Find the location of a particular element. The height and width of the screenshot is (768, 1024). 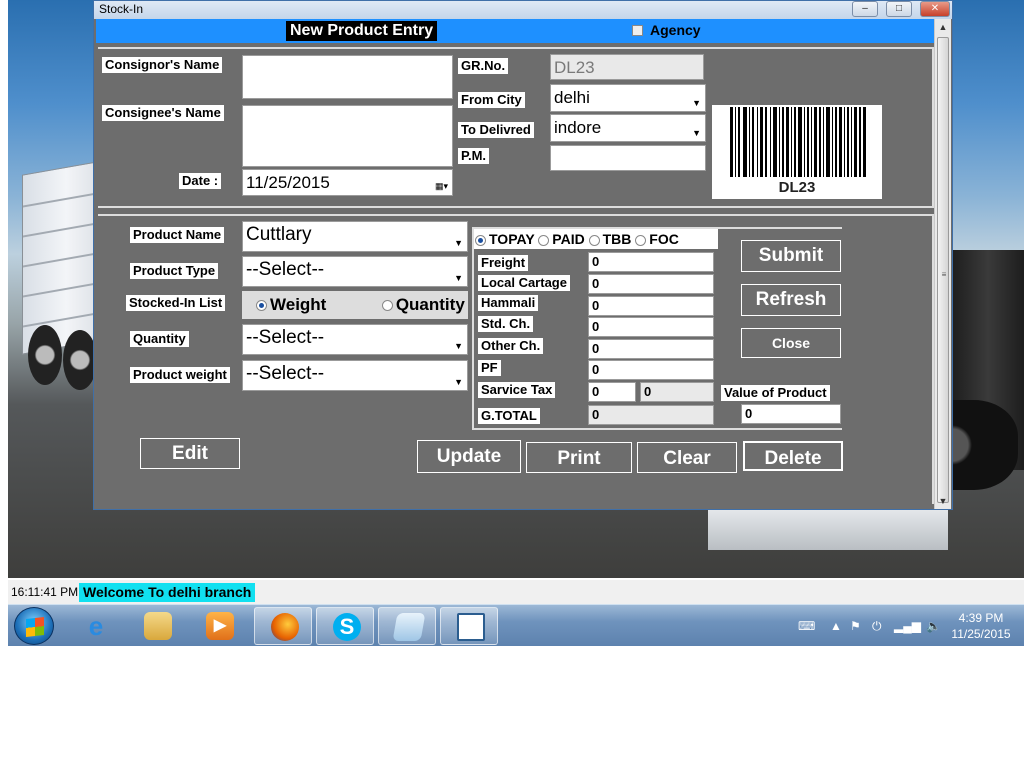

keyboard-icon: ⌨ is located at coordinates (806, 626).